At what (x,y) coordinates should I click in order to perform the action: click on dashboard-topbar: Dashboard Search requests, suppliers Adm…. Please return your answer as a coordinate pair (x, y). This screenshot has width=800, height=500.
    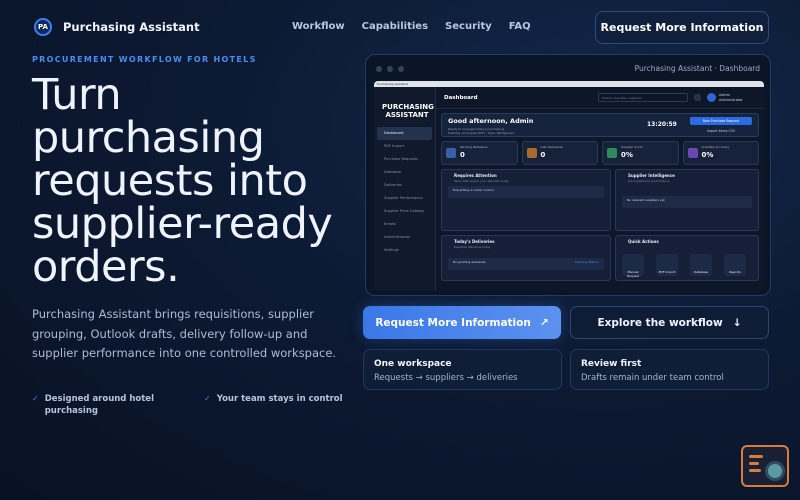
    Looking at the image, I should click on (600, 98).